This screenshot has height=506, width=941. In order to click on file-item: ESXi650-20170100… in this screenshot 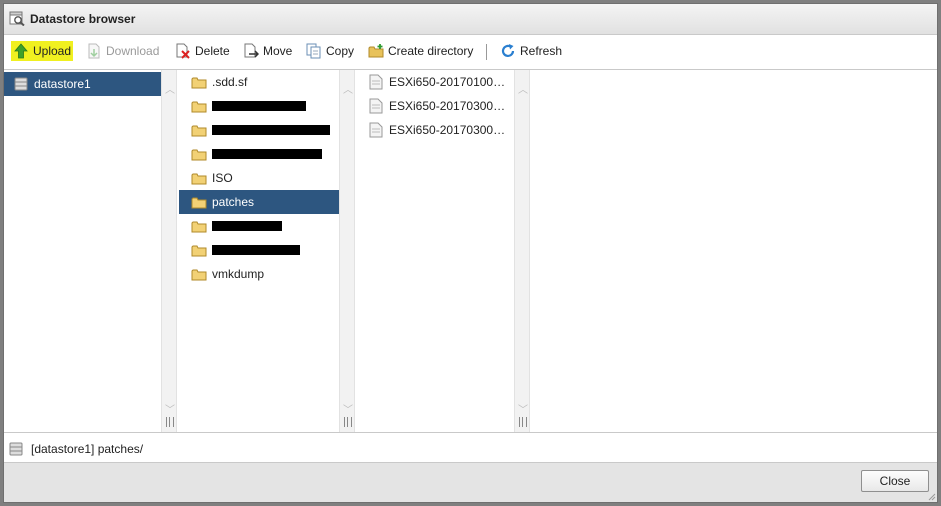, I will do `click(435, 82)`.